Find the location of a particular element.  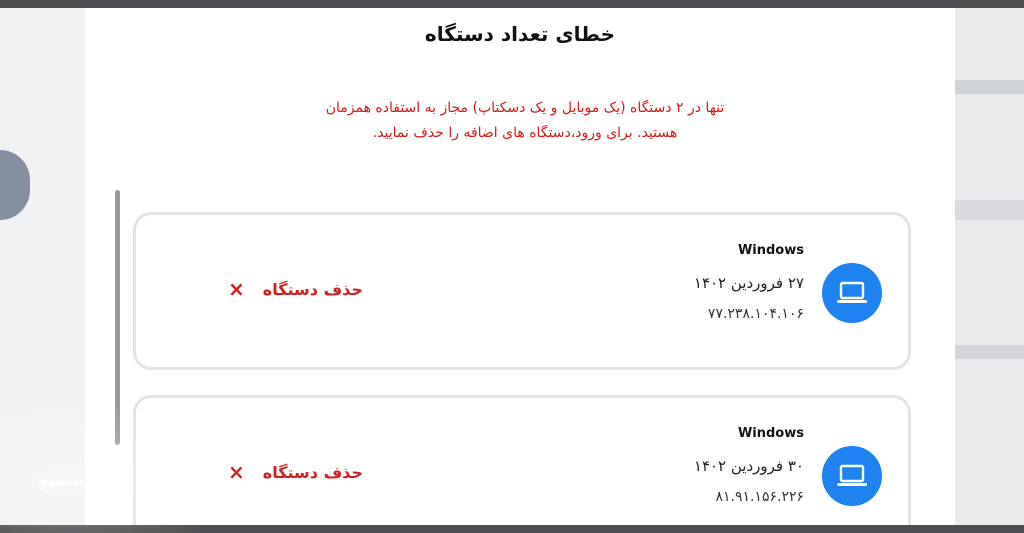

device-info: Windows ۳۰ فروردین ۱۴۰۲ ۸۱.۹۱.۱۵۶.۲۲۶ is located at coordinates (749, 465).